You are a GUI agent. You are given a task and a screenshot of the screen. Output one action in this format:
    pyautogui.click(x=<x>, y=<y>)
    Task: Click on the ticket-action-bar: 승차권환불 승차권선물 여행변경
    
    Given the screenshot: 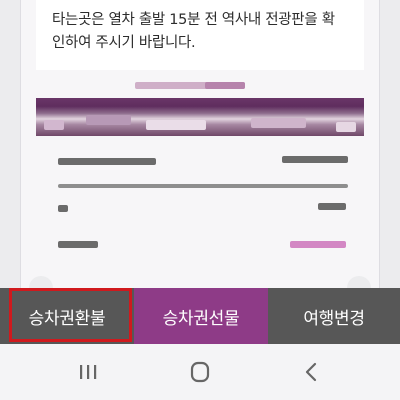 What is the action you would take?
    pyautogui.click(x=200, y=316)
    